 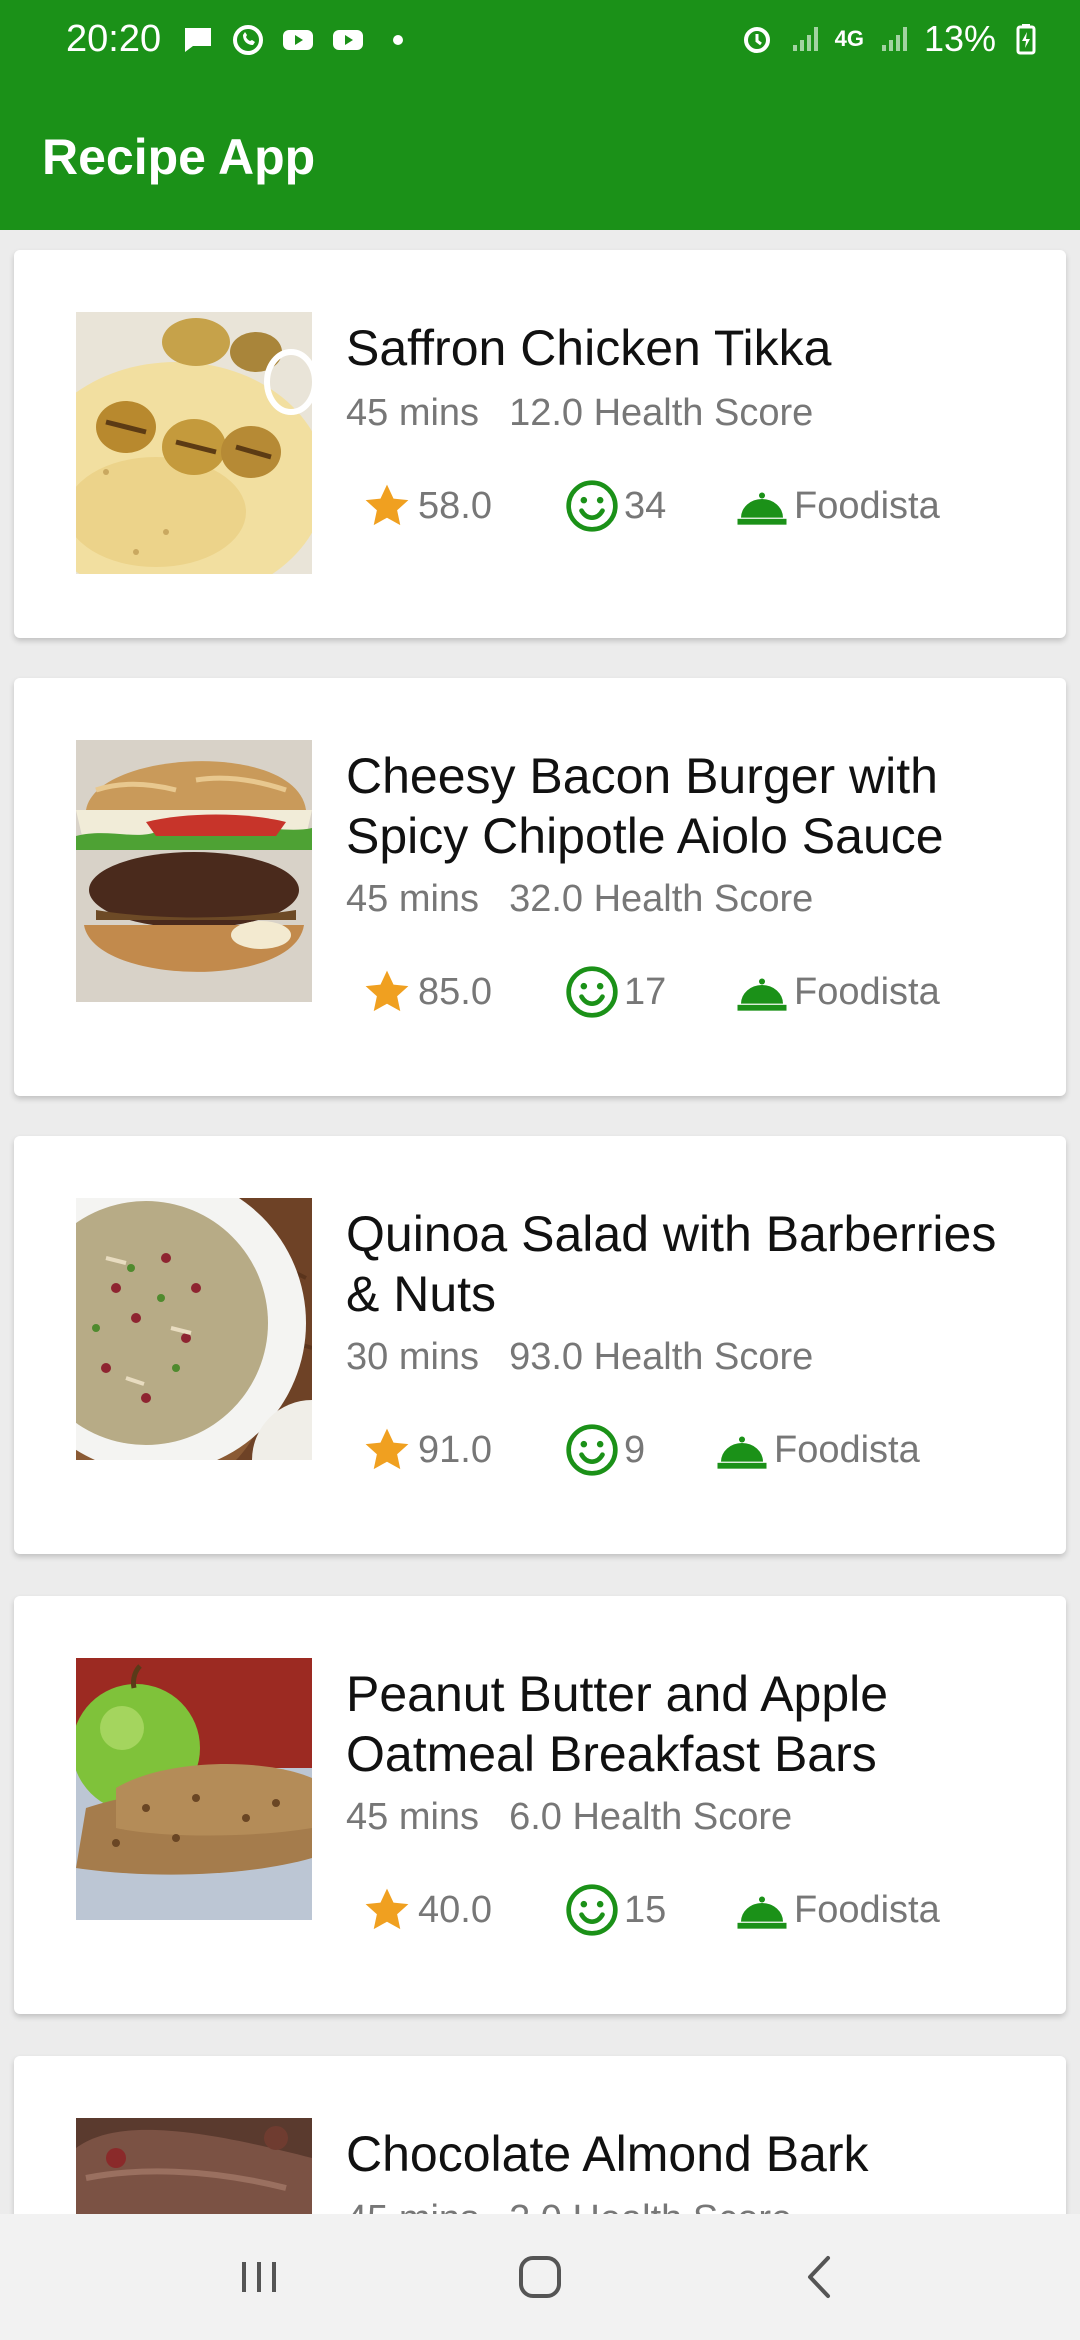 I want to click on recipe-health-score: 93.0 Health Score, so click(x=661, y=1357).